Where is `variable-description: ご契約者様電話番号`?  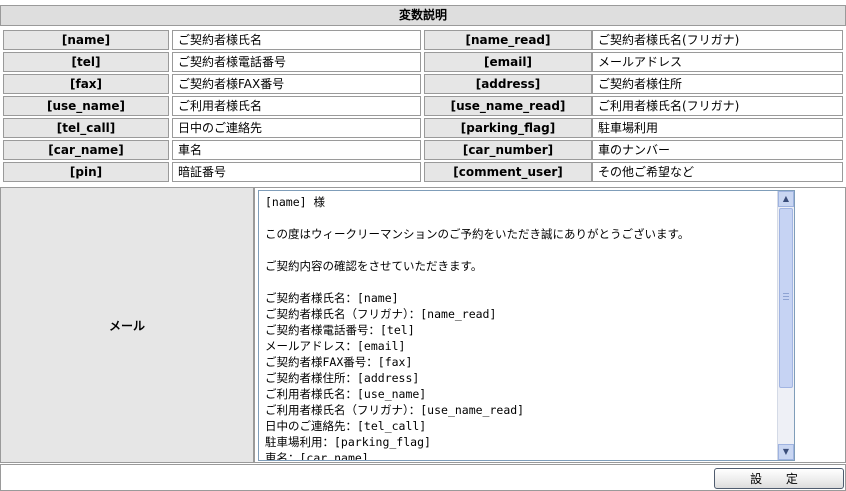 variable-description: ご契約者様電話番号 is located at coordinates (296, 62).